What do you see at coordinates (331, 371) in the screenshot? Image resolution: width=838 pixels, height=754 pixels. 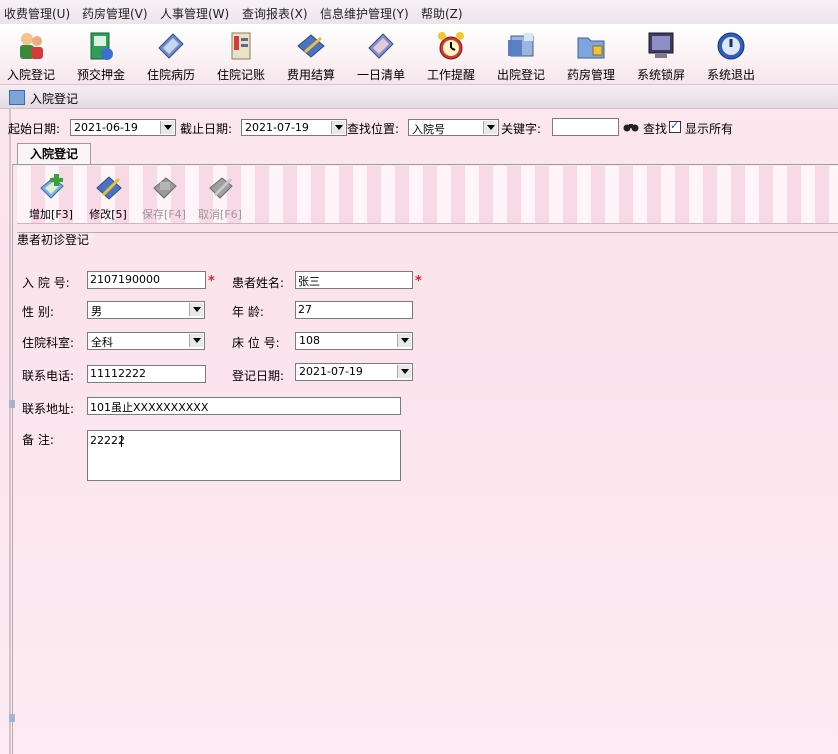 I see `register-date-value: 2021-07-19` at bounding box center [331, 371].